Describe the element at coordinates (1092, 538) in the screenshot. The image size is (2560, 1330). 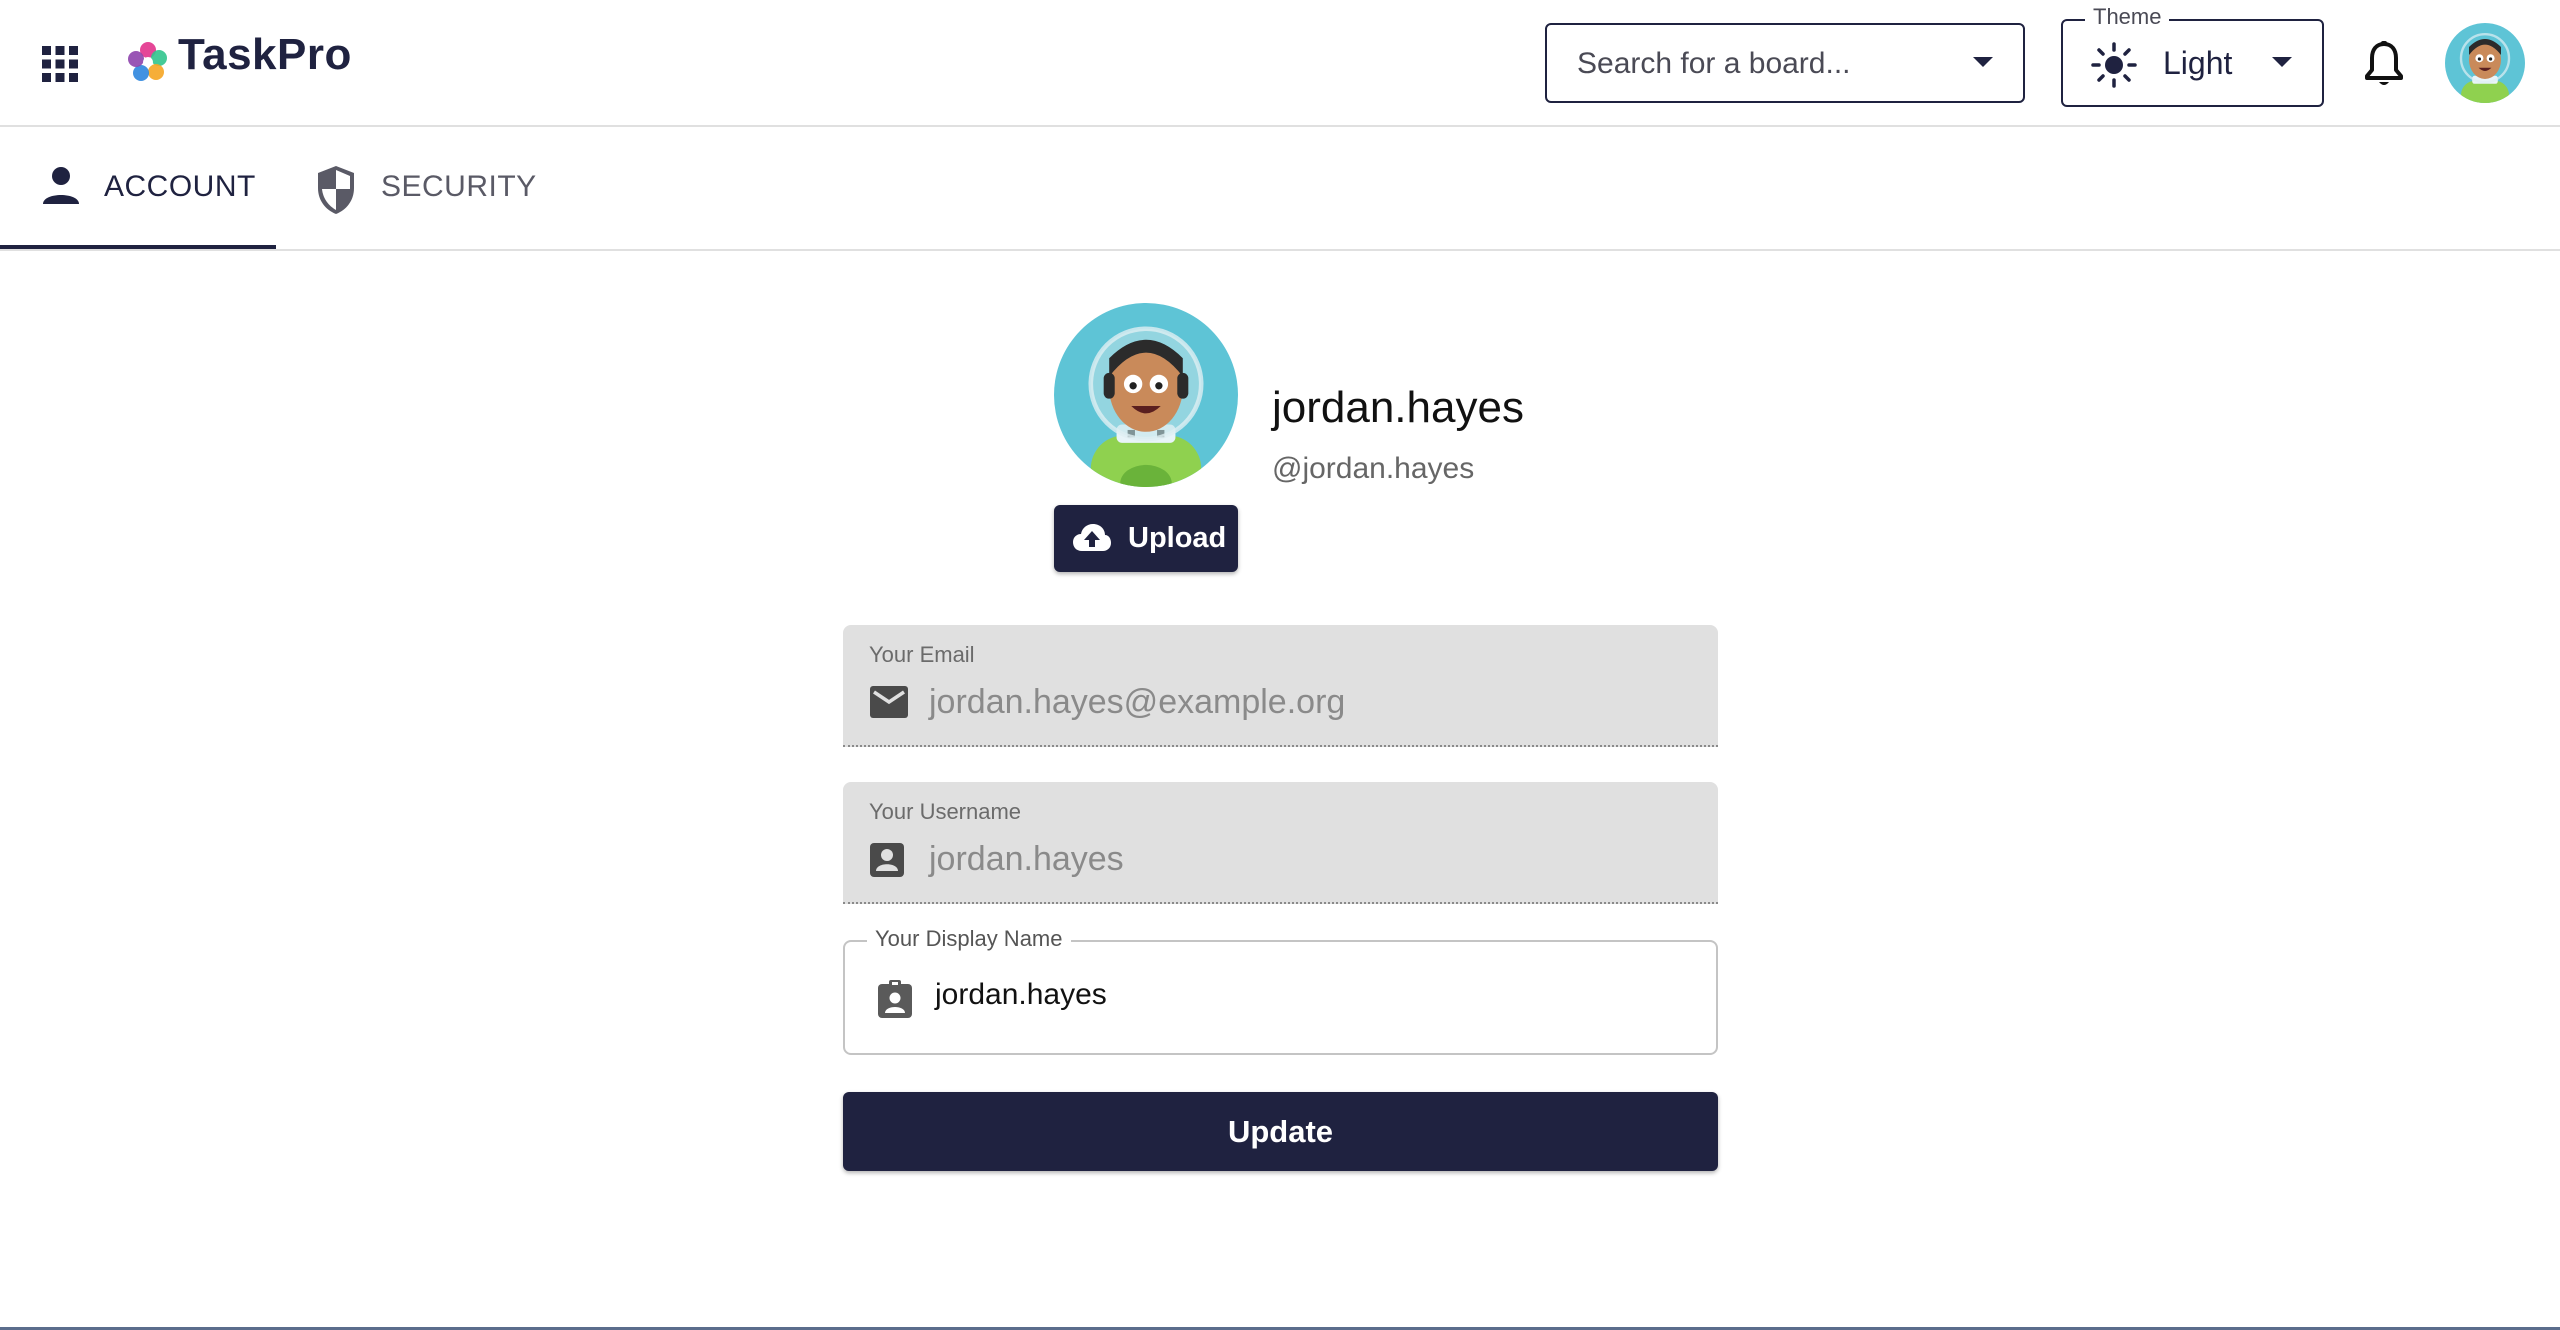
I see `cloud-upload-icon` at that location.